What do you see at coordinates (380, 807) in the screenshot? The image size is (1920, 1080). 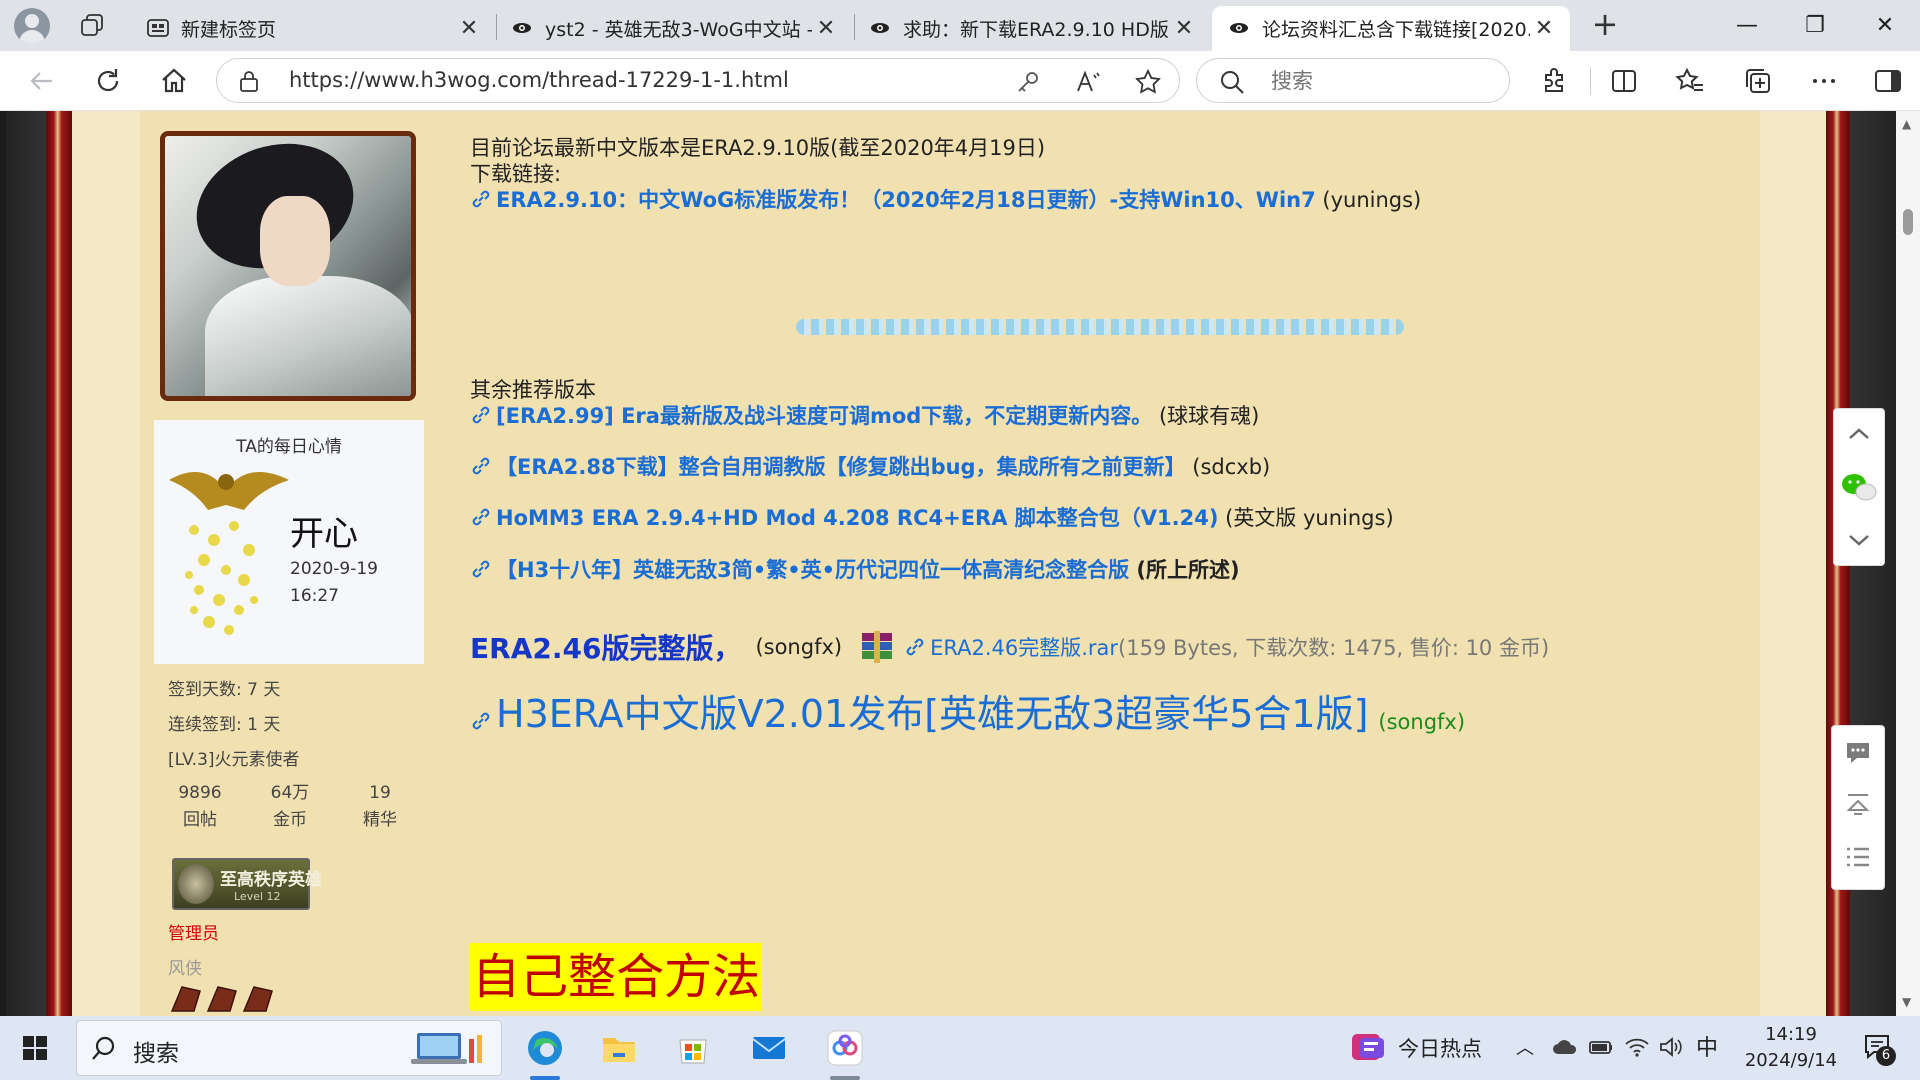 I see `count-essence: 19 精华` at bounding box center [380, 807].